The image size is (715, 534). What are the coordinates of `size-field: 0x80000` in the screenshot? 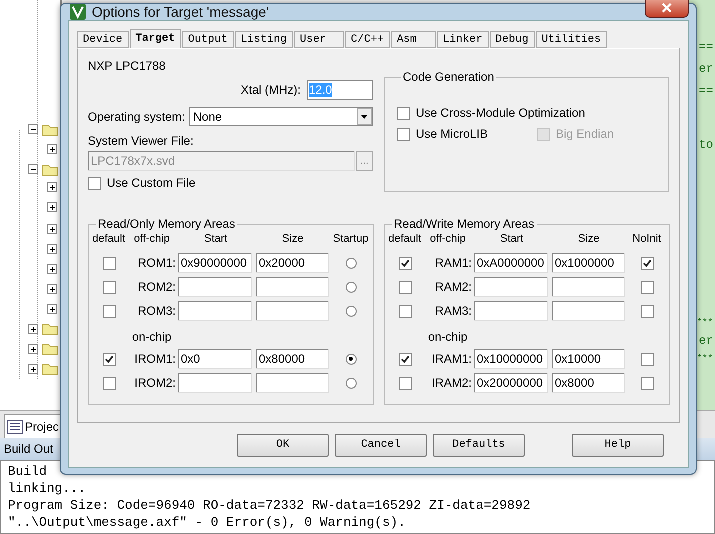 It's located at (292, 359).